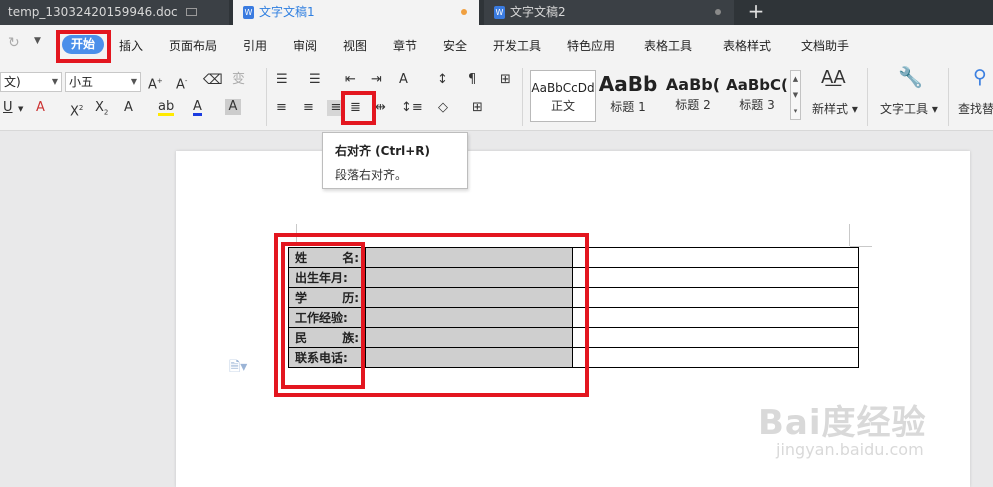  Describe the element at coordinates (795, 95) in the screenshot. I see `style-gallery-scroll: ▲ ▼ ▾` at that location.